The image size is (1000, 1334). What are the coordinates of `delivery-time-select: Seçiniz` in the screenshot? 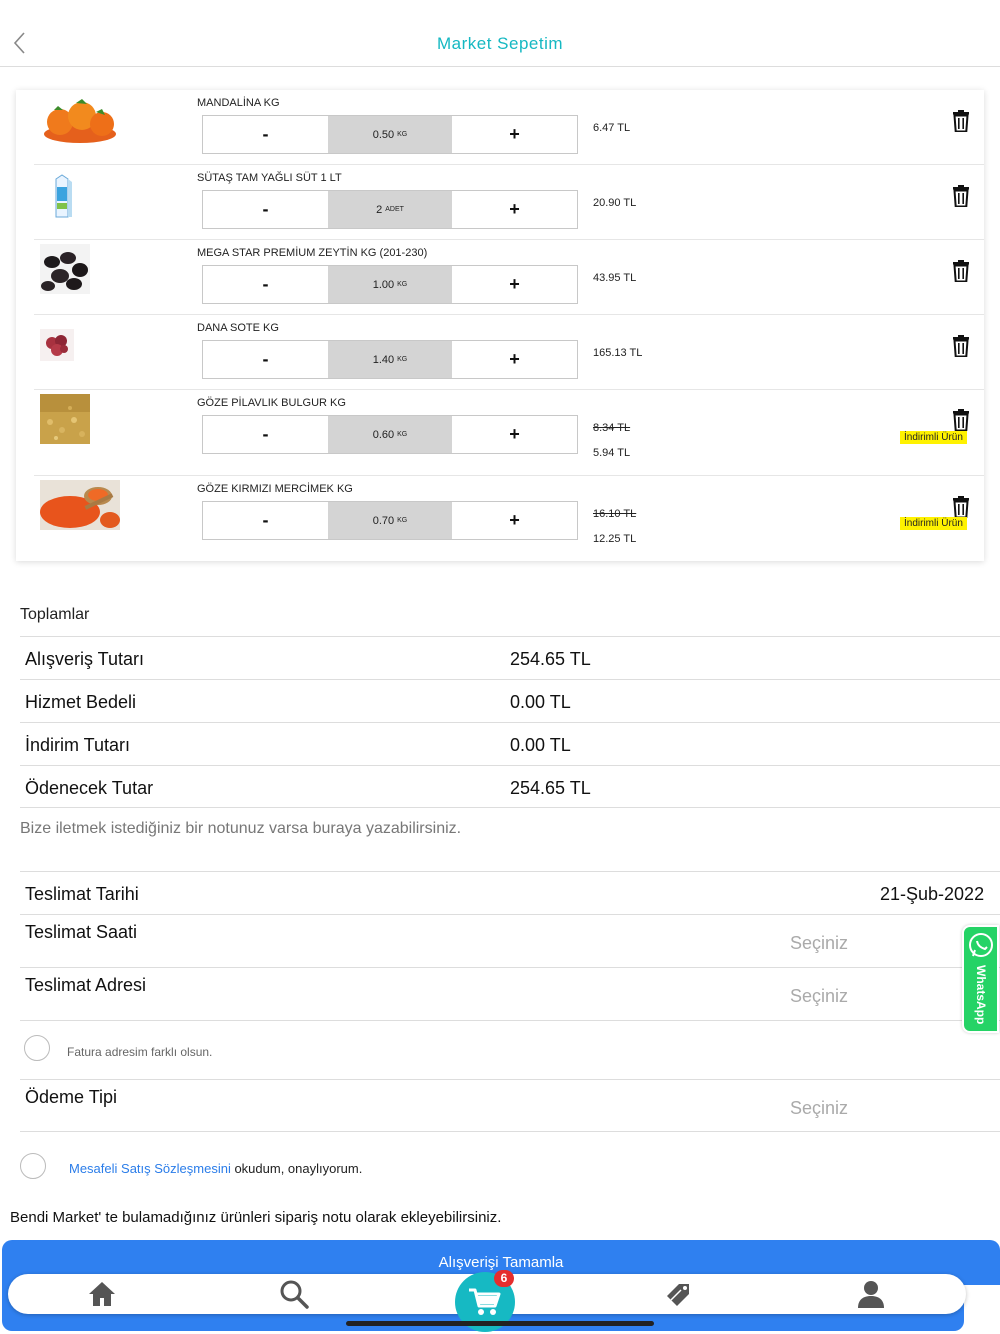 It's located at (819, 943).